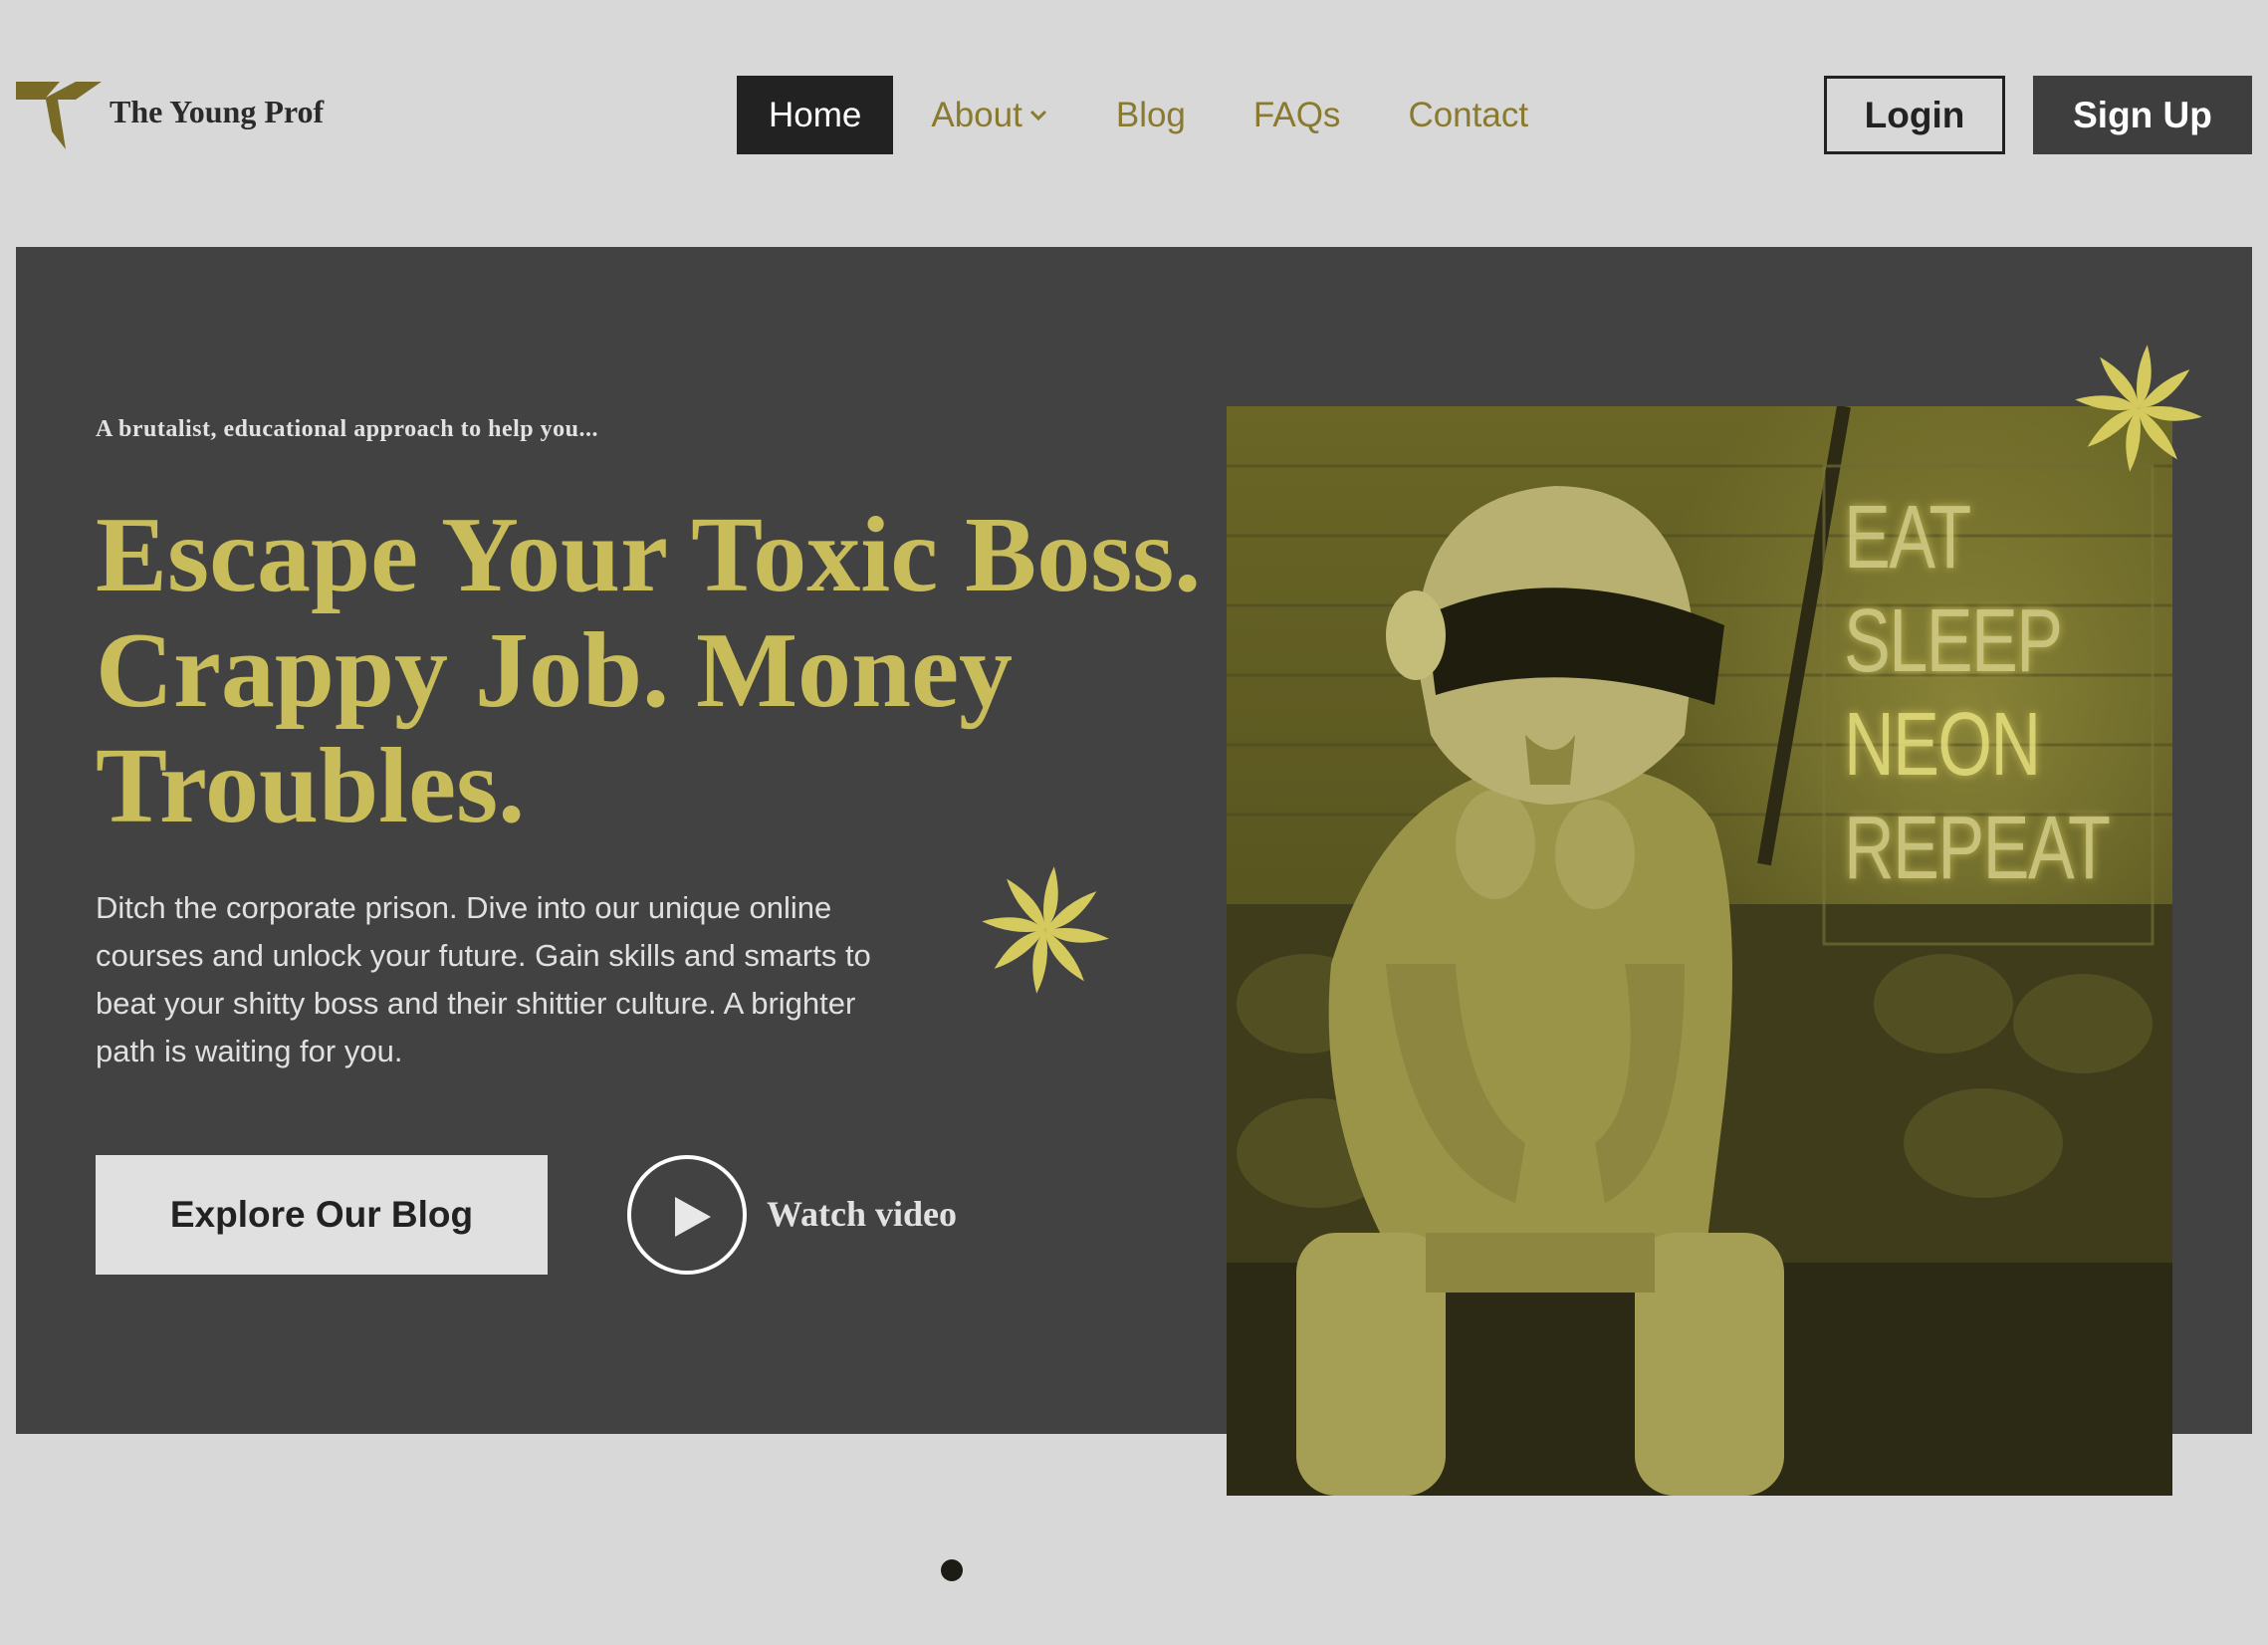 This screenshot has width=2268, height=1645. I want to click on login-button: Login, so click(1914, 115).